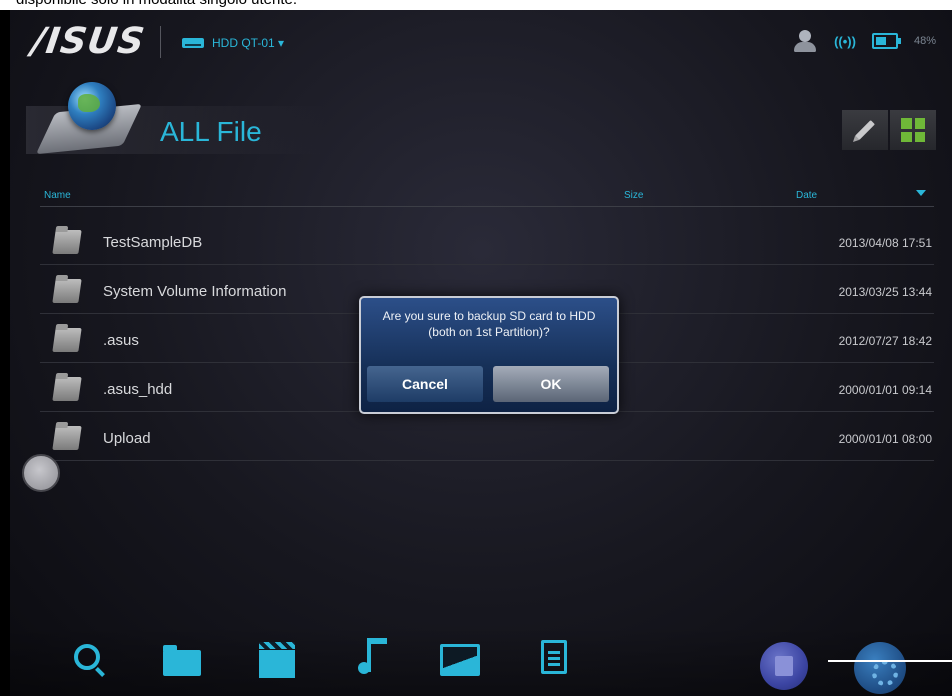 Image resolution: width=952 pixels, height=696 pixels. What do you see at coordinates (121, 340) in the screenshot?
I see `file-name: .asus` at bounding box center [121, 340].